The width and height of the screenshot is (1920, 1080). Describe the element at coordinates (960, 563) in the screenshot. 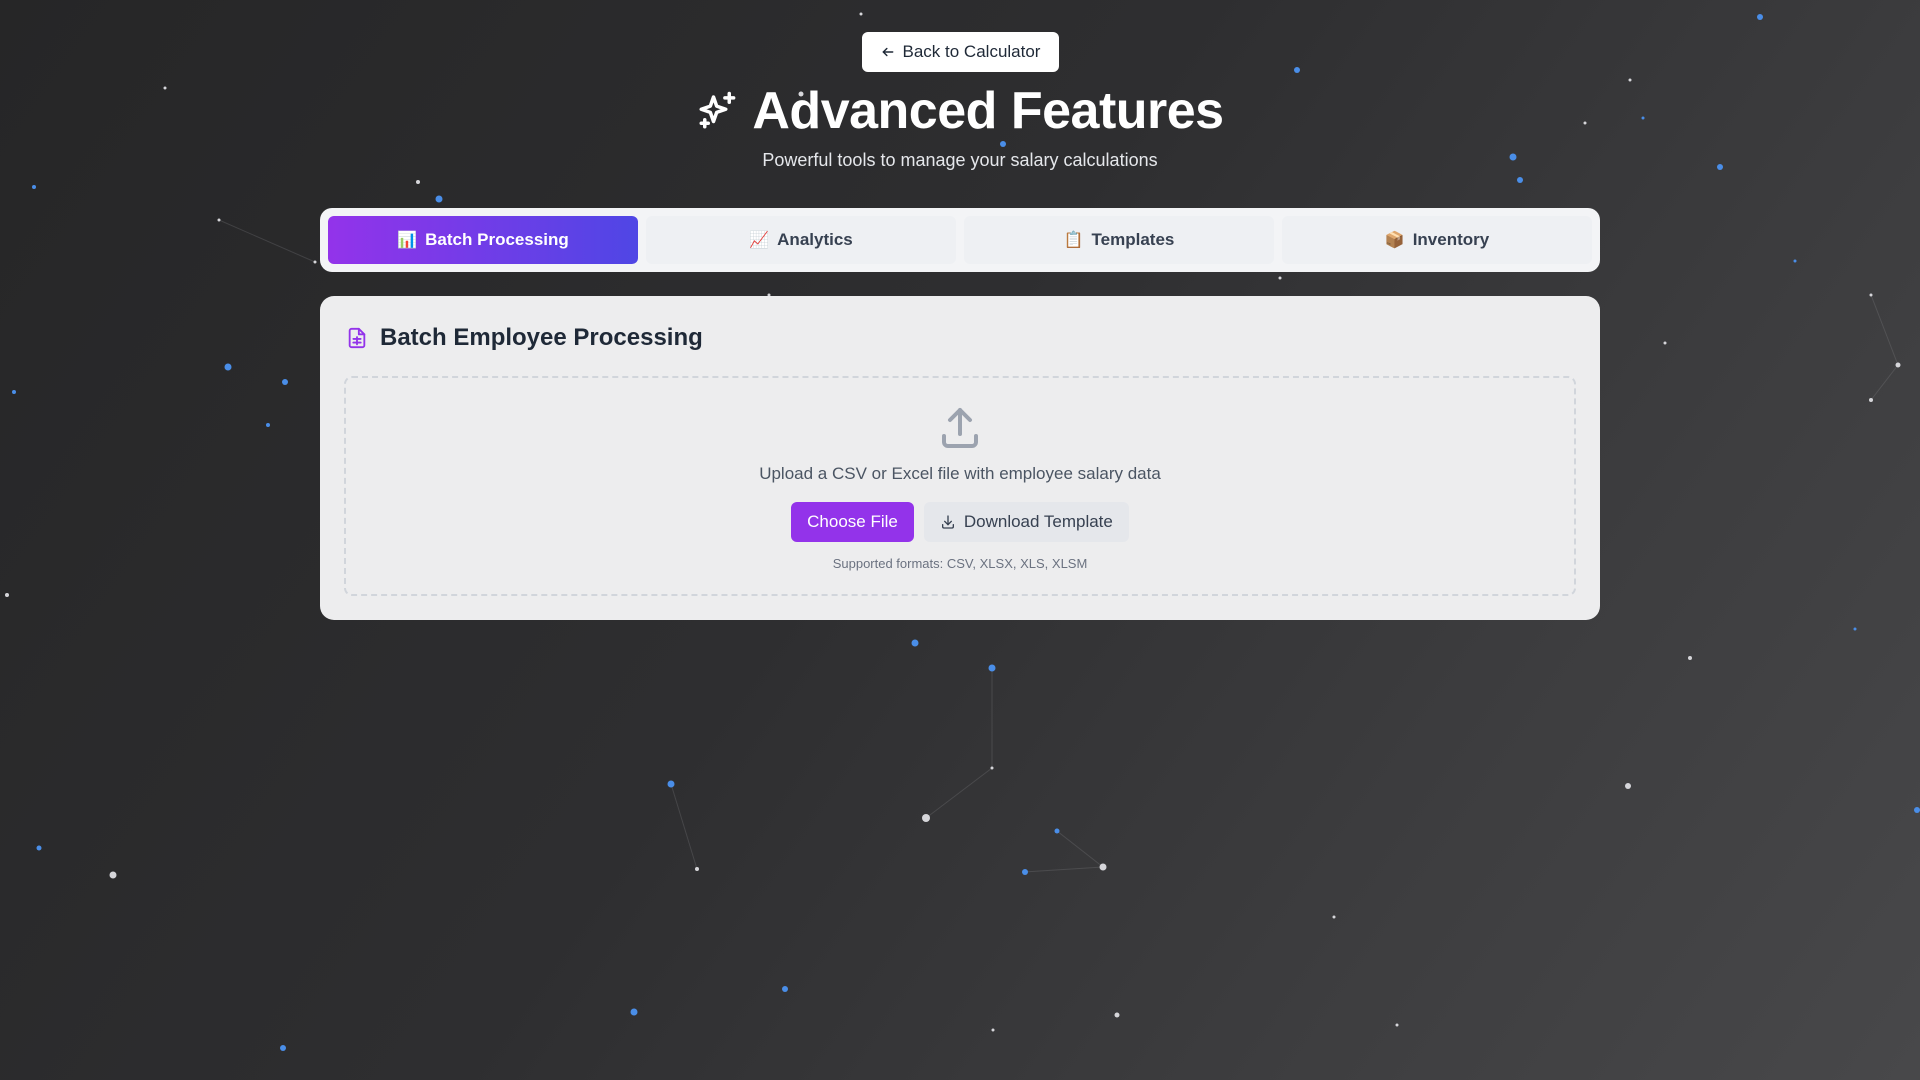

I see `supported-formats-note: Supported formats: CSV, XLSX, XLS, XLSM` at that location.